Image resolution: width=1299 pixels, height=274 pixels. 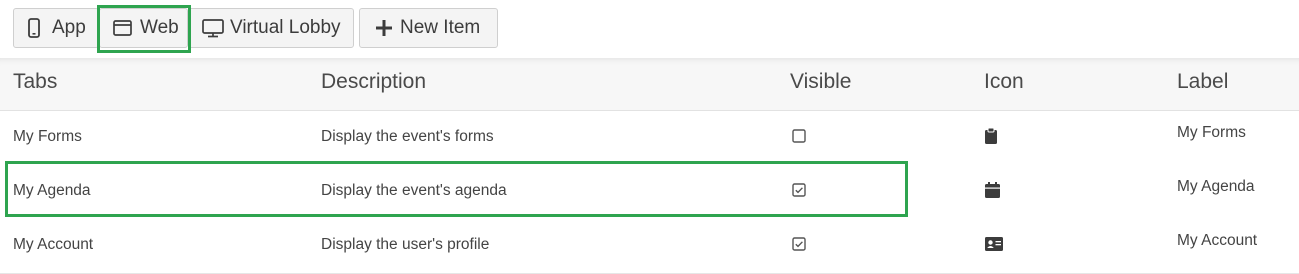 What do you see at coordinates (34, 28) in the screenshot?
I see `mobile-phone-icon` at bounding box center [34, 28].